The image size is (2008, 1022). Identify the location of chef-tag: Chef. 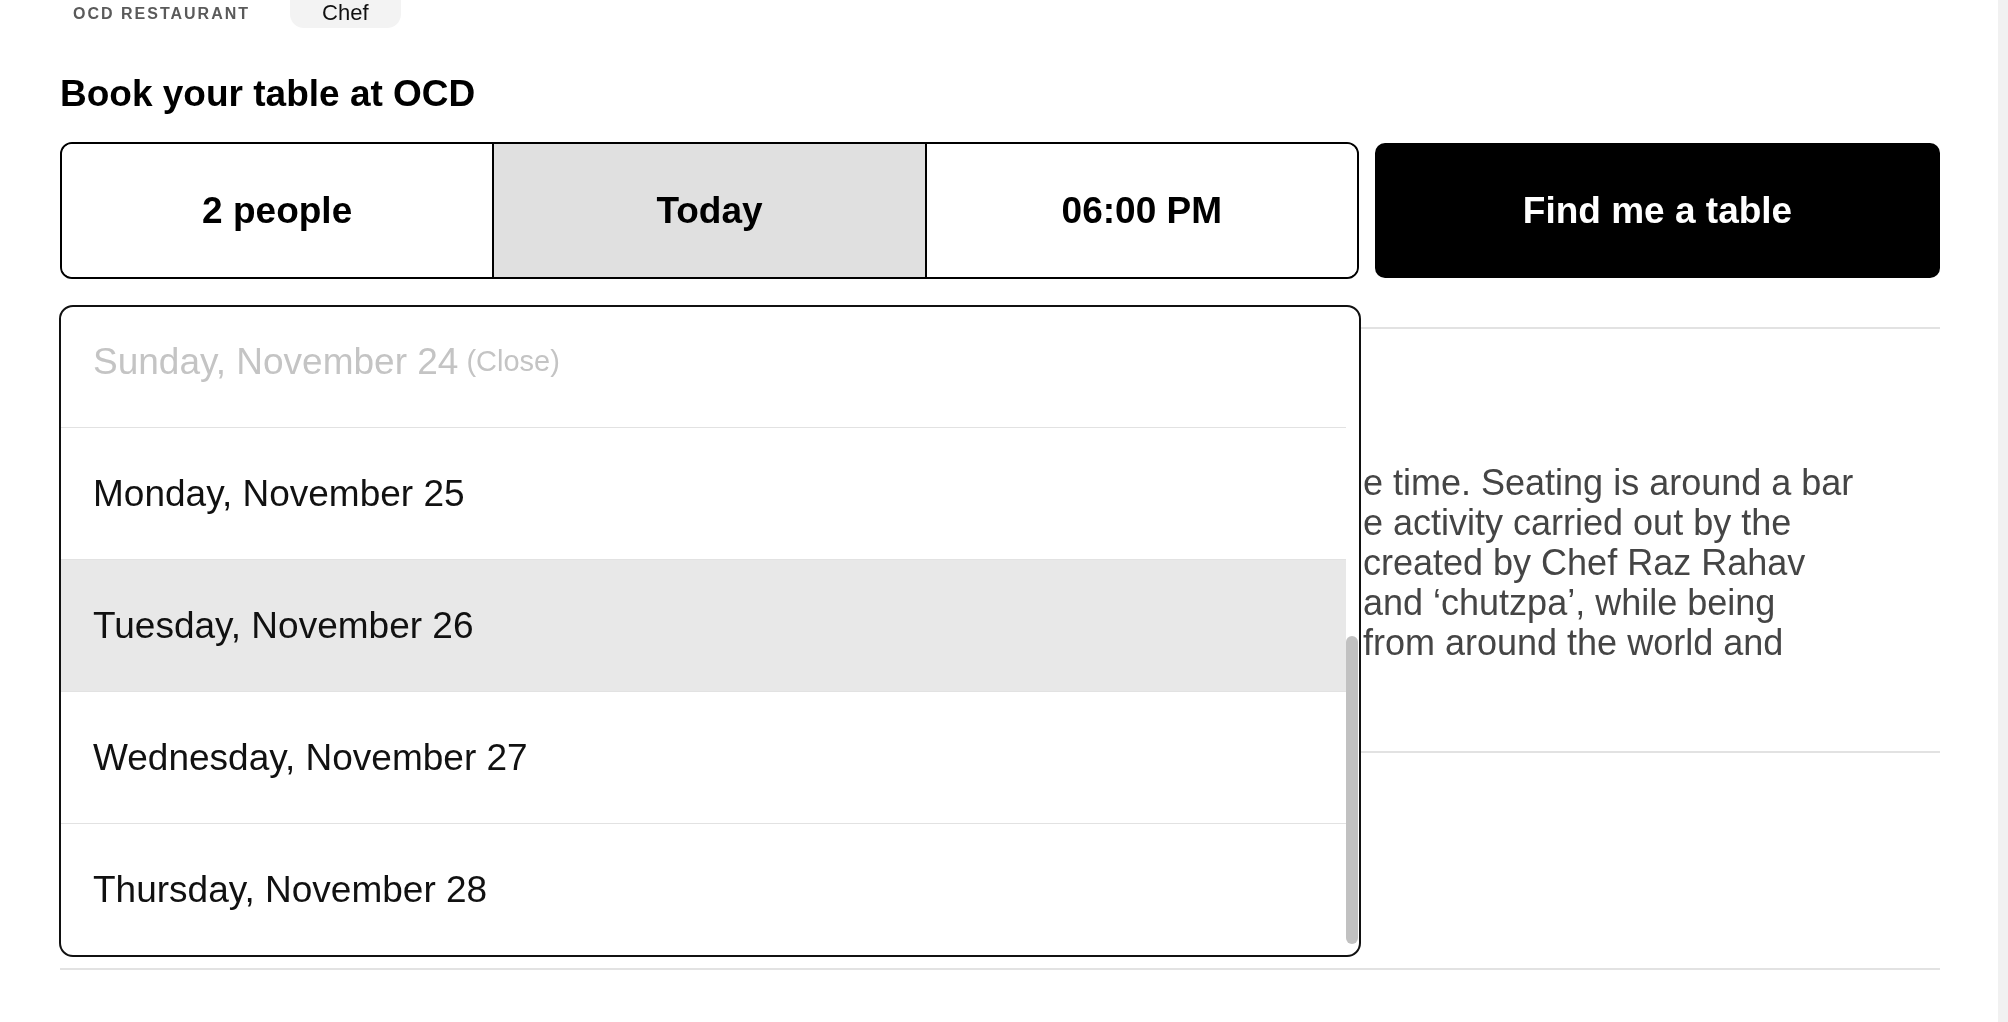
(345, 14).